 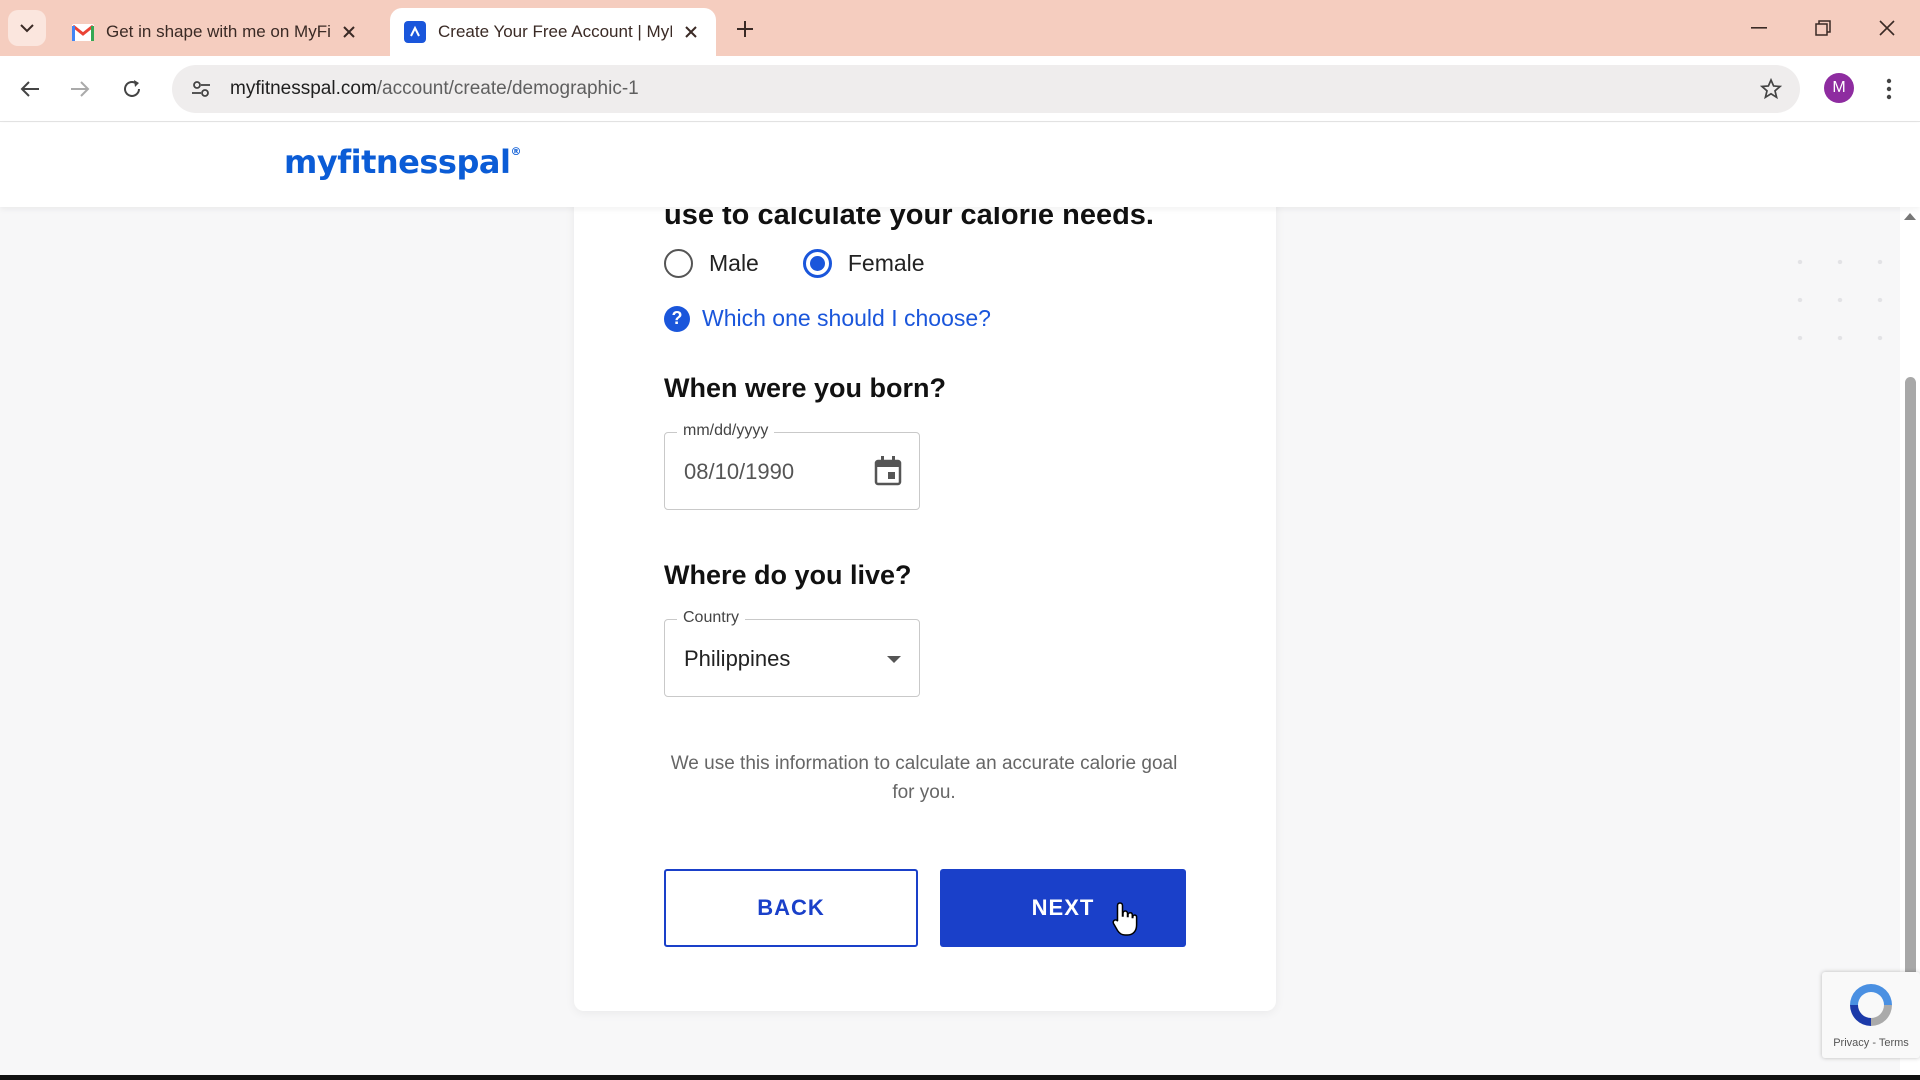 I want to click on sex-radio-group: Male Female, so click(x=816, y=263).